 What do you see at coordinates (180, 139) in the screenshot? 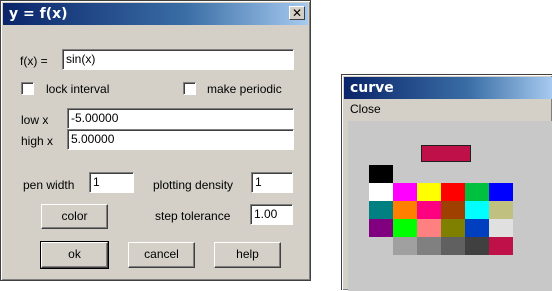
I see `high-x-input: 5.00000` at bounding box center [180, 139].